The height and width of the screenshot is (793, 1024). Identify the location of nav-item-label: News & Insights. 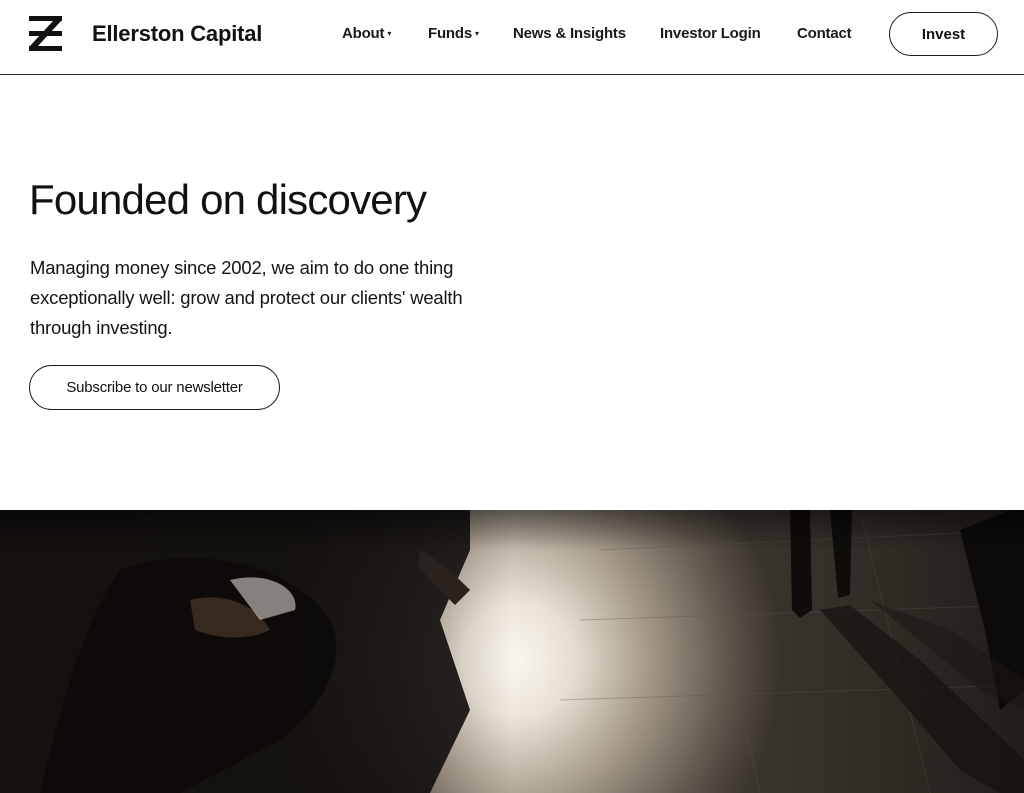
(569, 33).